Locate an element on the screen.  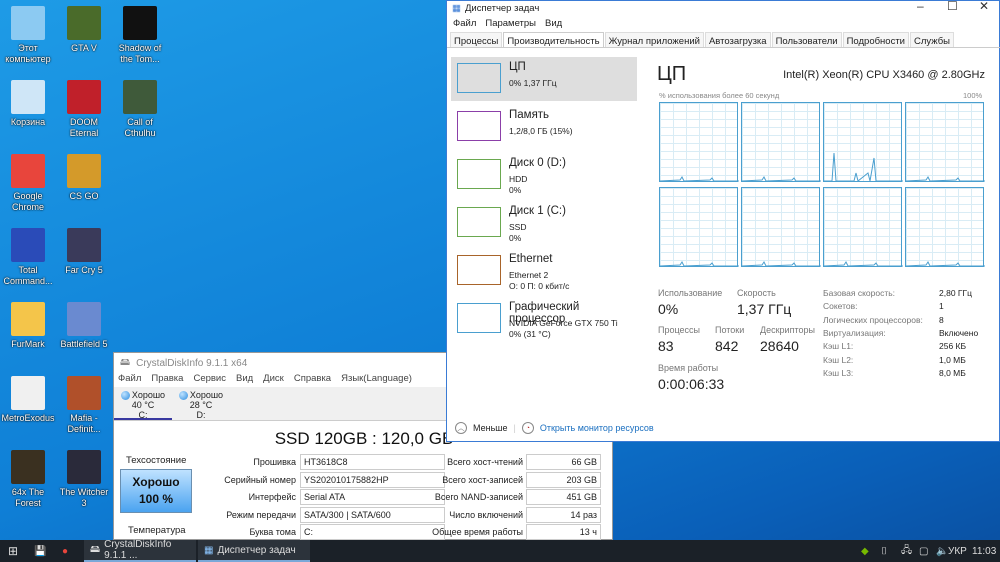
desktop-icon: The Witcher 3 is located at coordinates (84, 479).